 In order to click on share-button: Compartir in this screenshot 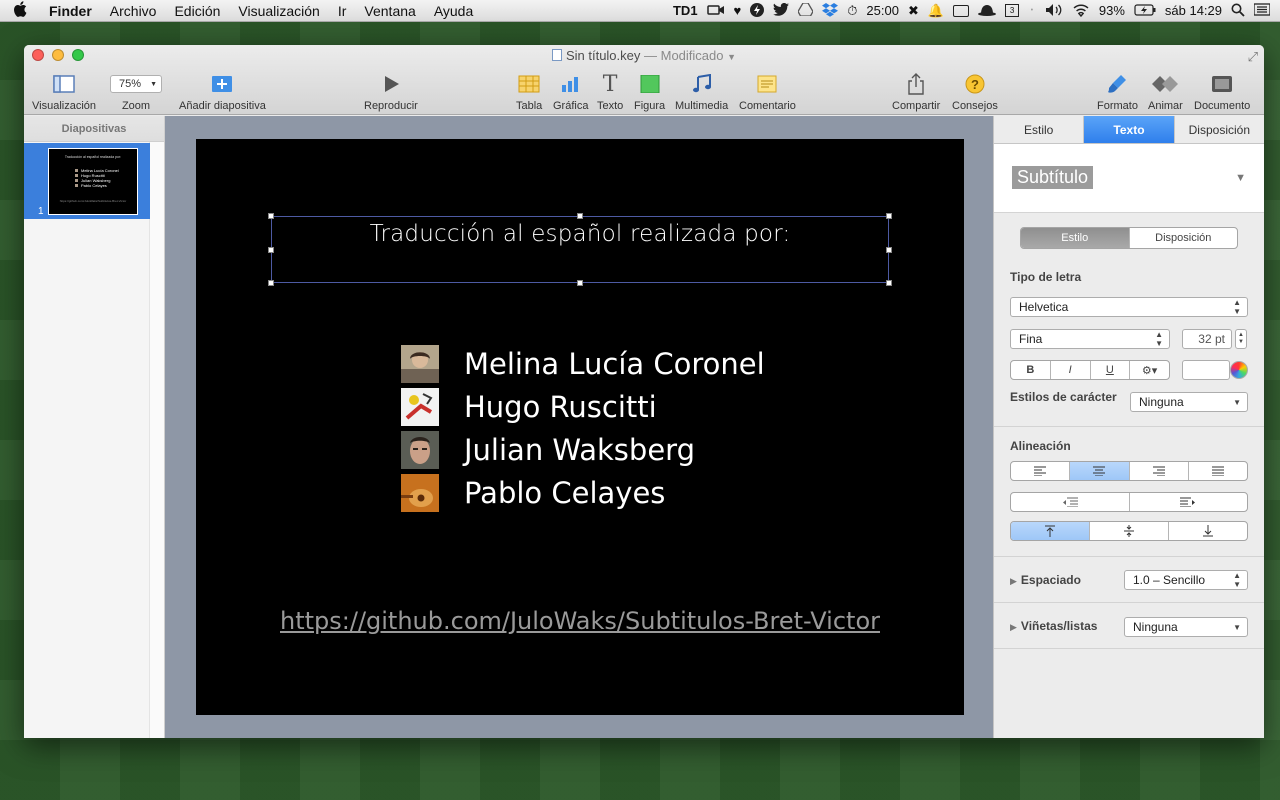, I will do `click(916, 91)`.